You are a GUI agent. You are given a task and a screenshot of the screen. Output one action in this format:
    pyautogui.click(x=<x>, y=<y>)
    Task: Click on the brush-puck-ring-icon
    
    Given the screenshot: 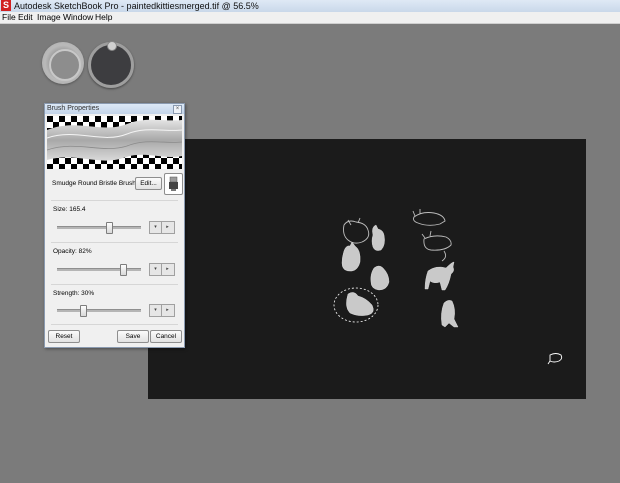 What is the action you would take?
    pyautogui.click(x=65, y=65)
    